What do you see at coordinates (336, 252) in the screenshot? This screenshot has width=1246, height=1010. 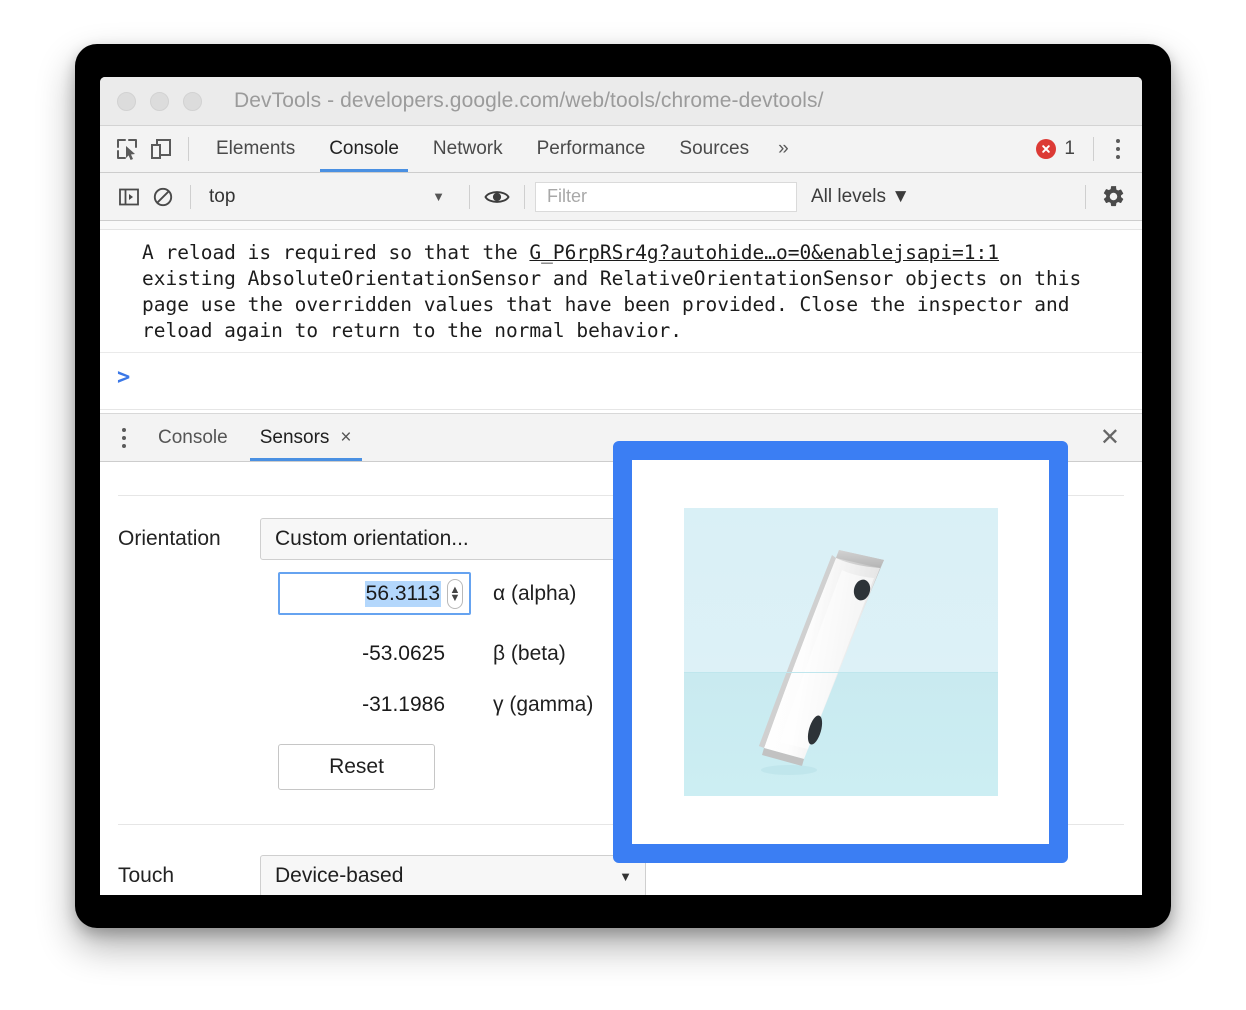 I see `message-text-before-link: A reload is required so that the` at bounding box center [336, 252].